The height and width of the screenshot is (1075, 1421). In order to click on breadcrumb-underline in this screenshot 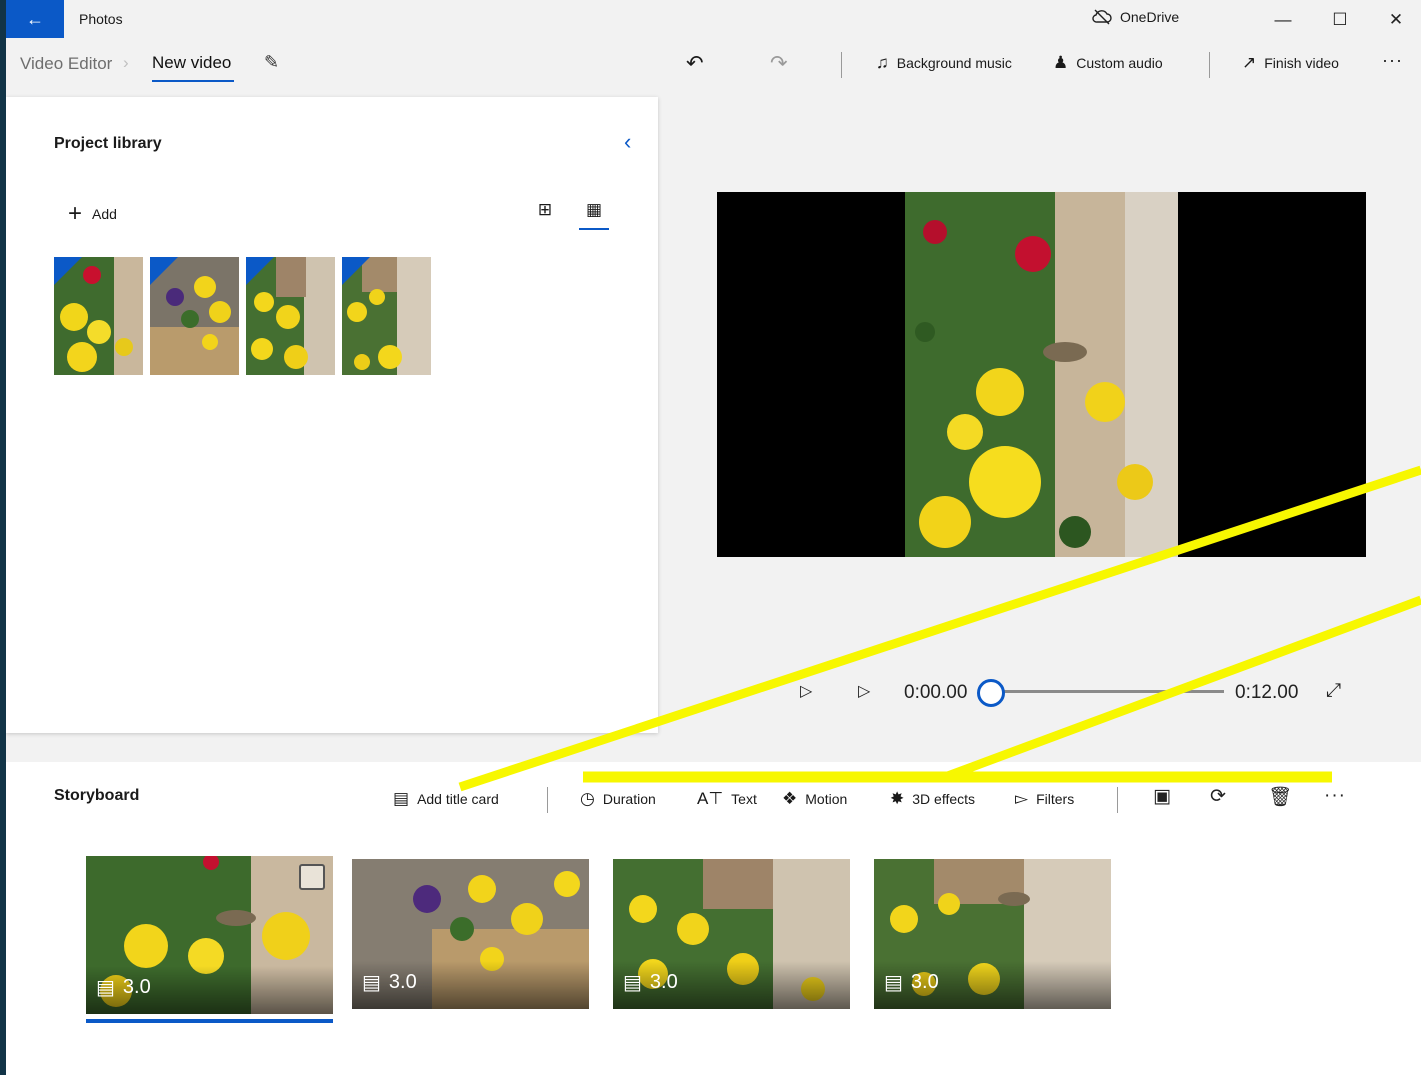, I will do `click(193, 81)`.